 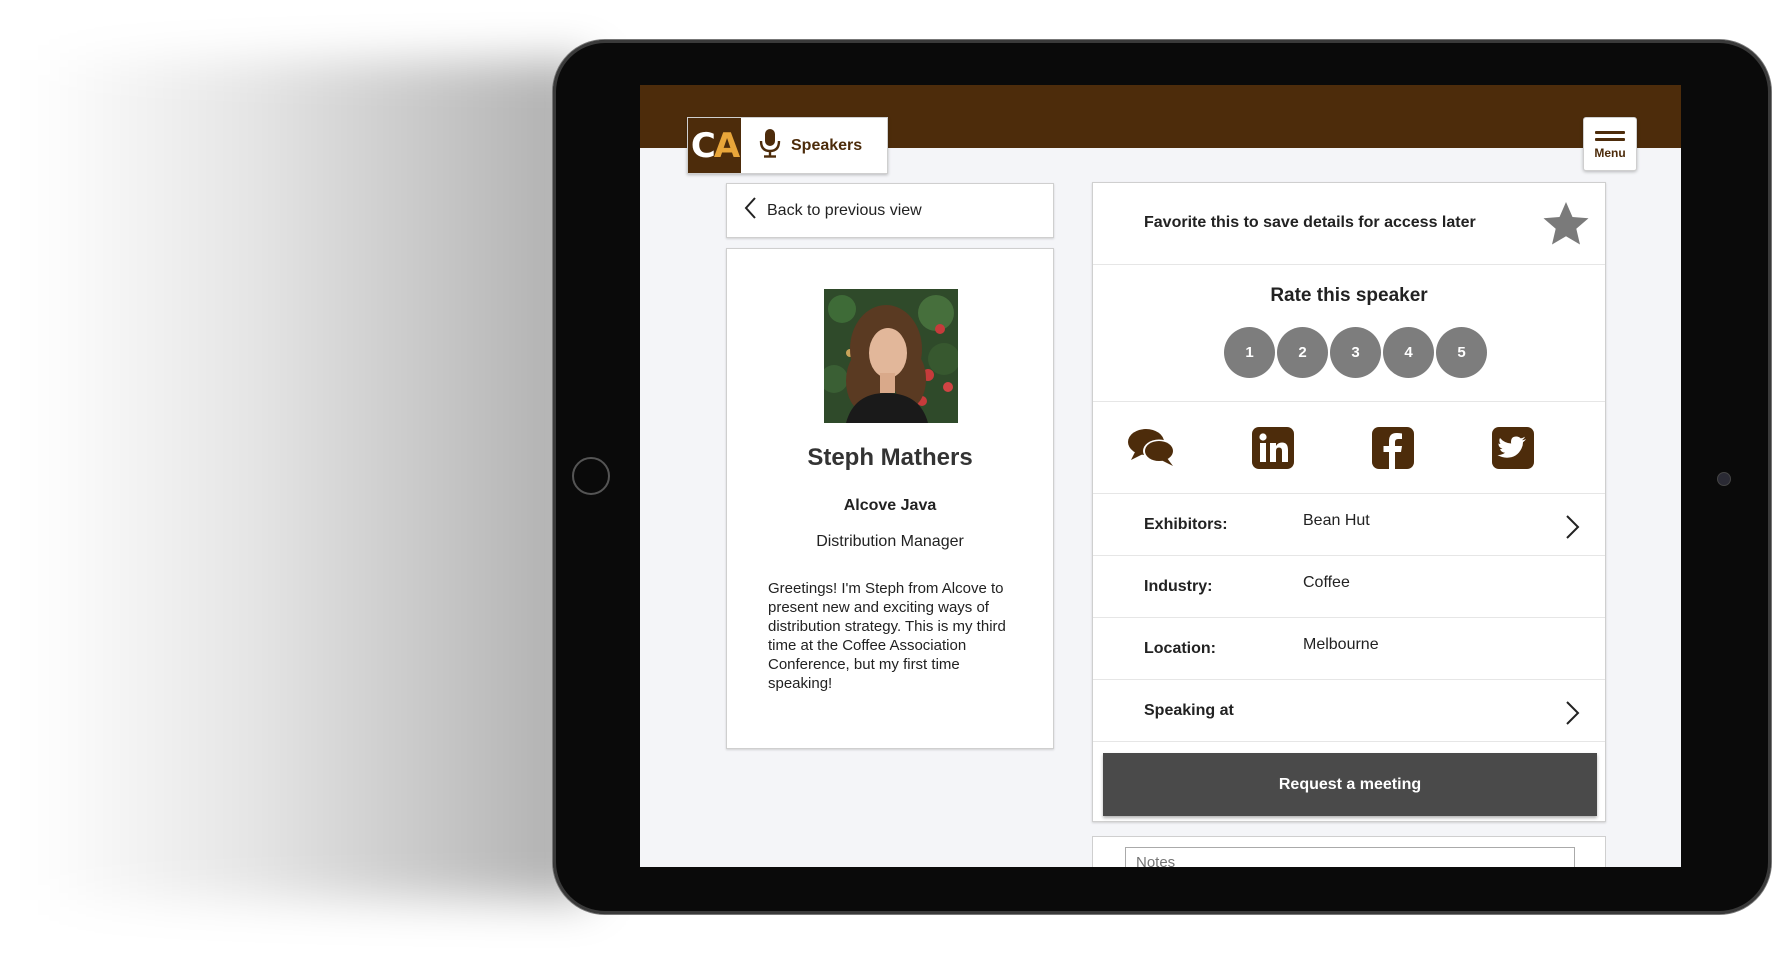 I want to click on rating-option-4: 4, so click(x=1408, y=352).